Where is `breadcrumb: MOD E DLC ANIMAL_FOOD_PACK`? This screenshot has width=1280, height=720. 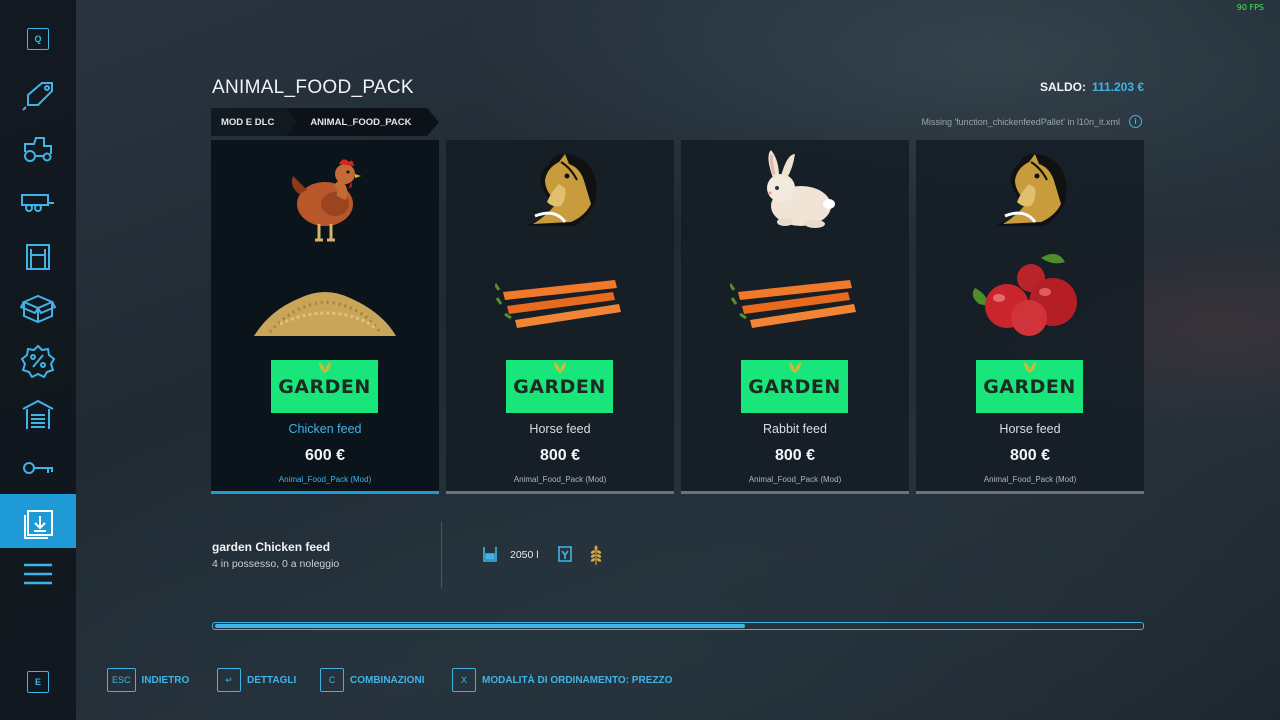
breadcrumb: MOD E DLC ANIMAL_FOOD_PACK is located at coordinates (325, 122).